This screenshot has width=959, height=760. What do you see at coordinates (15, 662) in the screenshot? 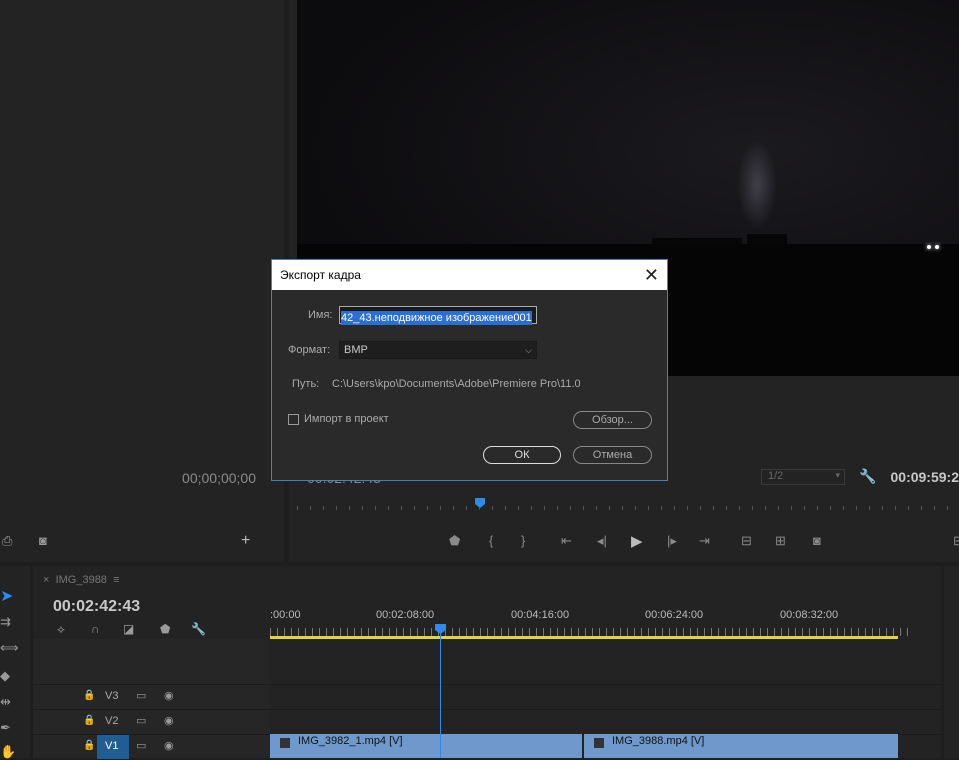
I see `tools-panel: ➤ ⇉ ⟺ ◆ ⇹ ✒ ✋` at bounding box center [15, 662].